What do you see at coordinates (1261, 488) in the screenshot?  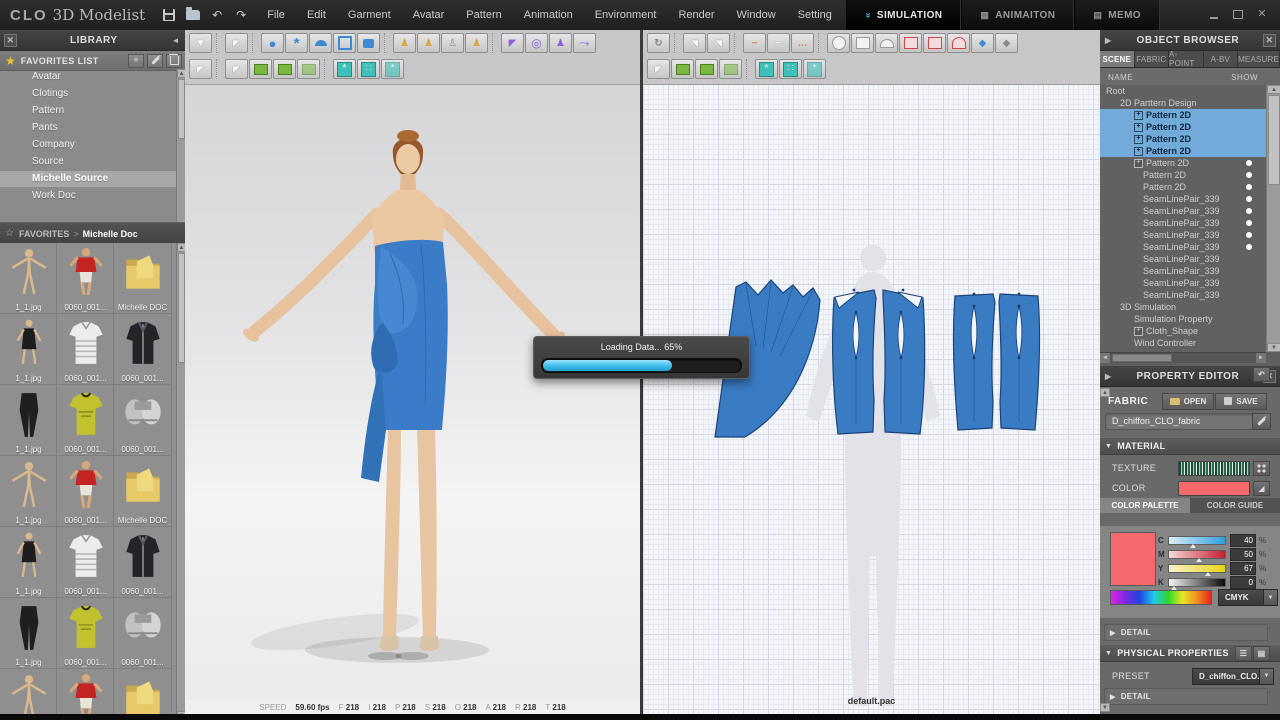 I see `color-picker-icon: ◢` at bounding box center [1261, 488].